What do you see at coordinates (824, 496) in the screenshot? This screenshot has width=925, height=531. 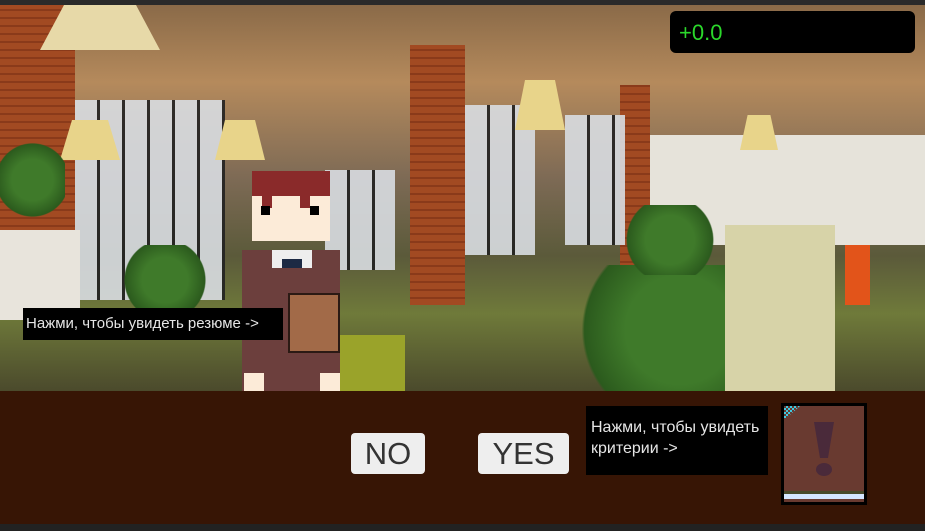 I see `book-pages` at bounding box center [824, 496].